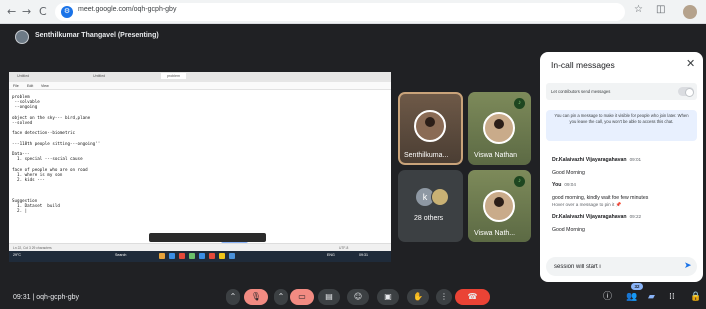 This screenshot has height=309, width=706. I want to click on send-icon: ➤, so click(688, 266).